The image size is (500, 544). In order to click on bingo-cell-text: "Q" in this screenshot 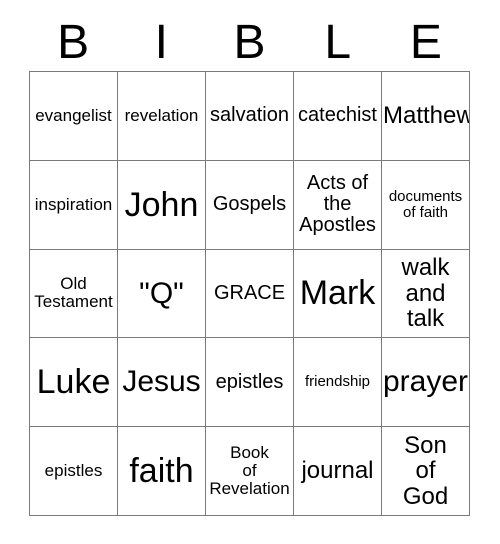, I will do `click(161, 293)`.